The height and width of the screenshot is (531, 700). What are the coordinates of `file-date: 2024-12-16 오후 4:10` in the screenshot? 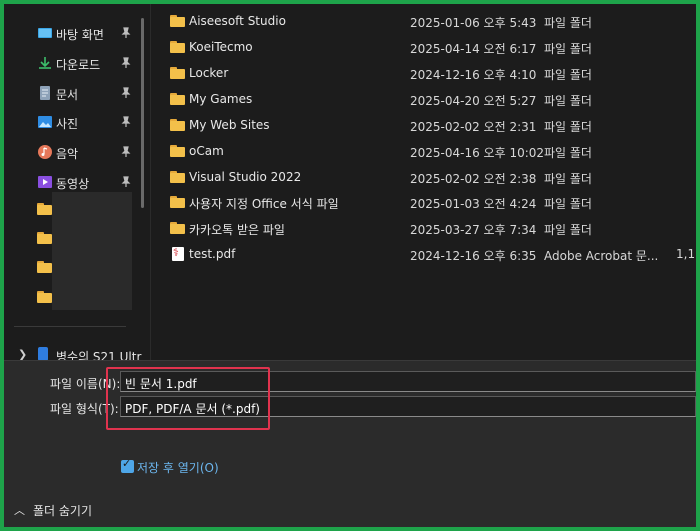 It's located at (473, 75).